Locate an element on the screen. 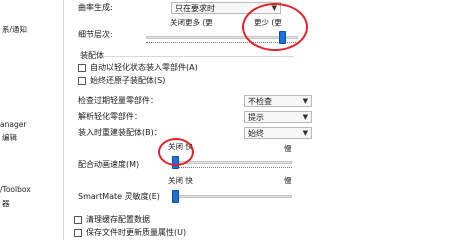 This screenshot has height=240, width=450. options-tree-panel: 系/通知 anager 编辑 /Toolbox 器 is located at coordinates (32, 120).